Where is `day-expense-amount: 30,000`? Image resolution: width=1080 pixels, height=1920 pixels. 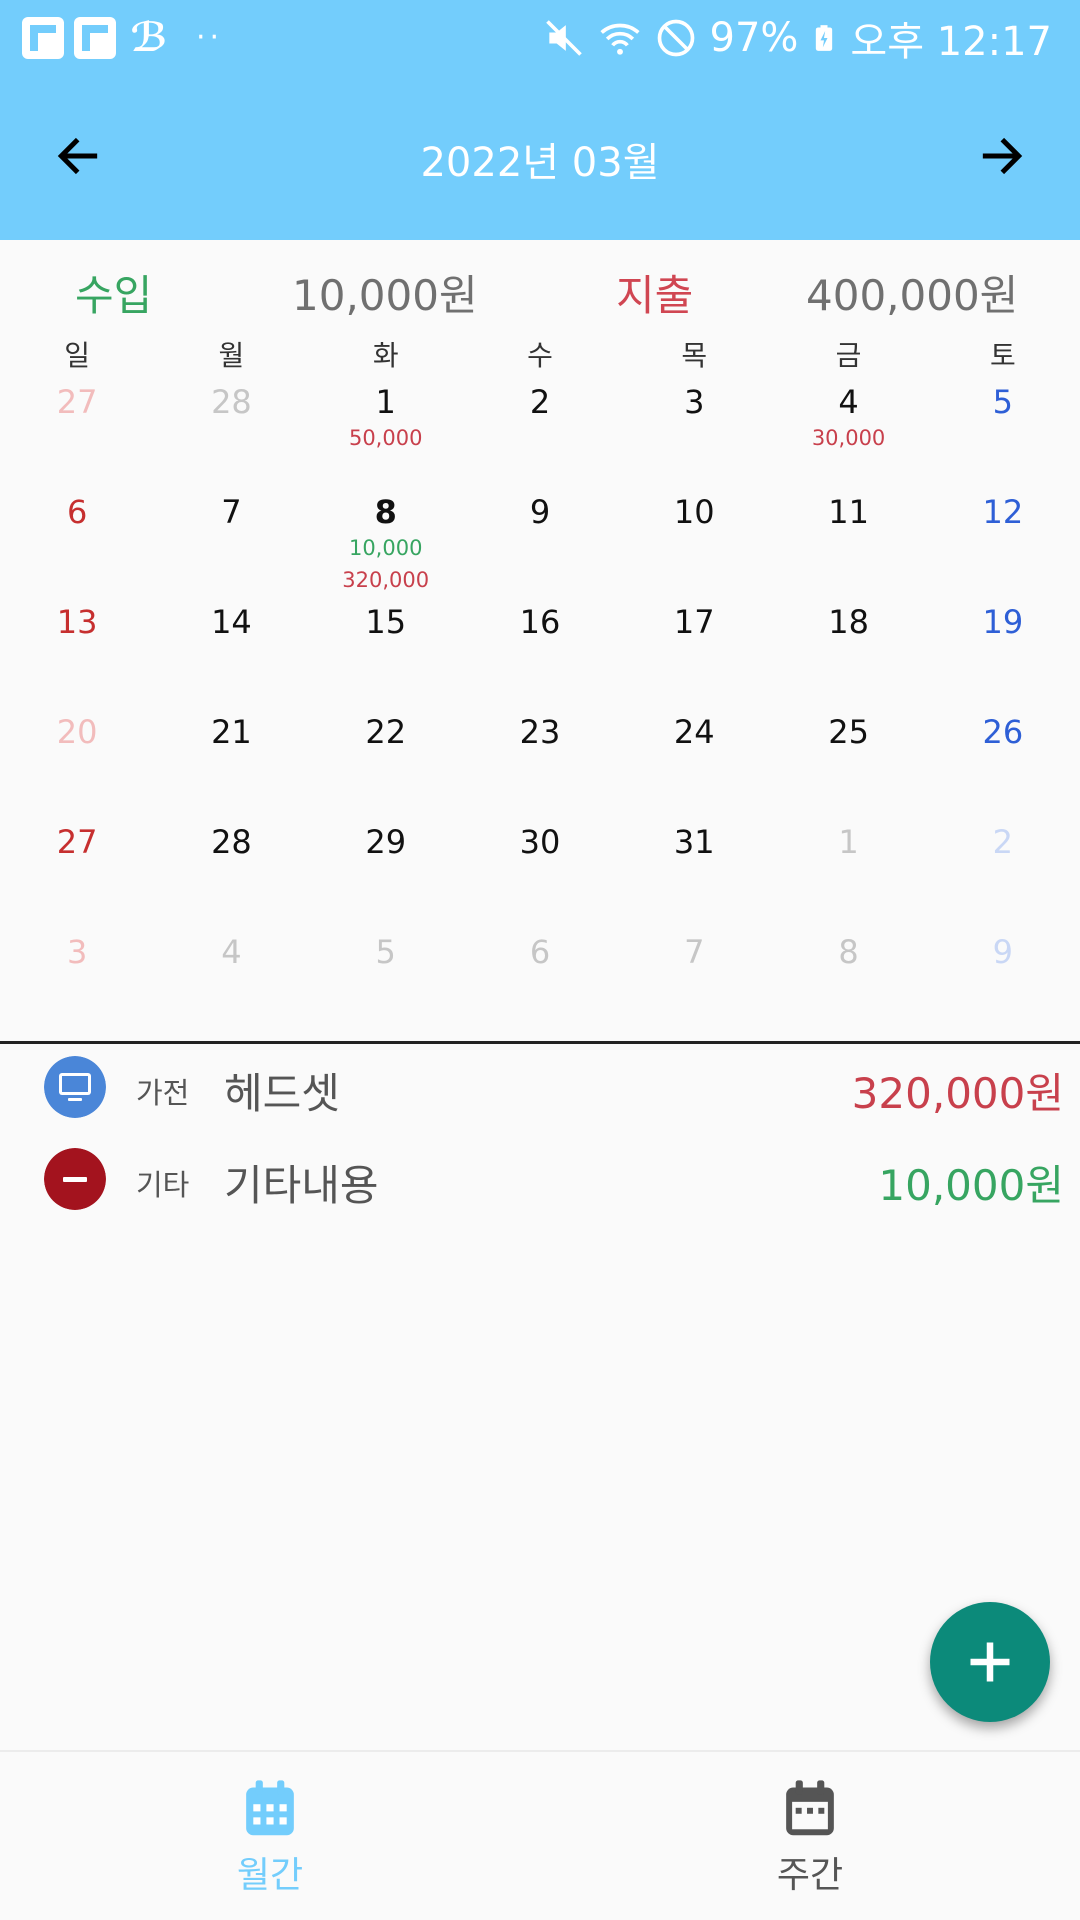
day-expense-amount: 30,000 is located at coordinates (848, 438).